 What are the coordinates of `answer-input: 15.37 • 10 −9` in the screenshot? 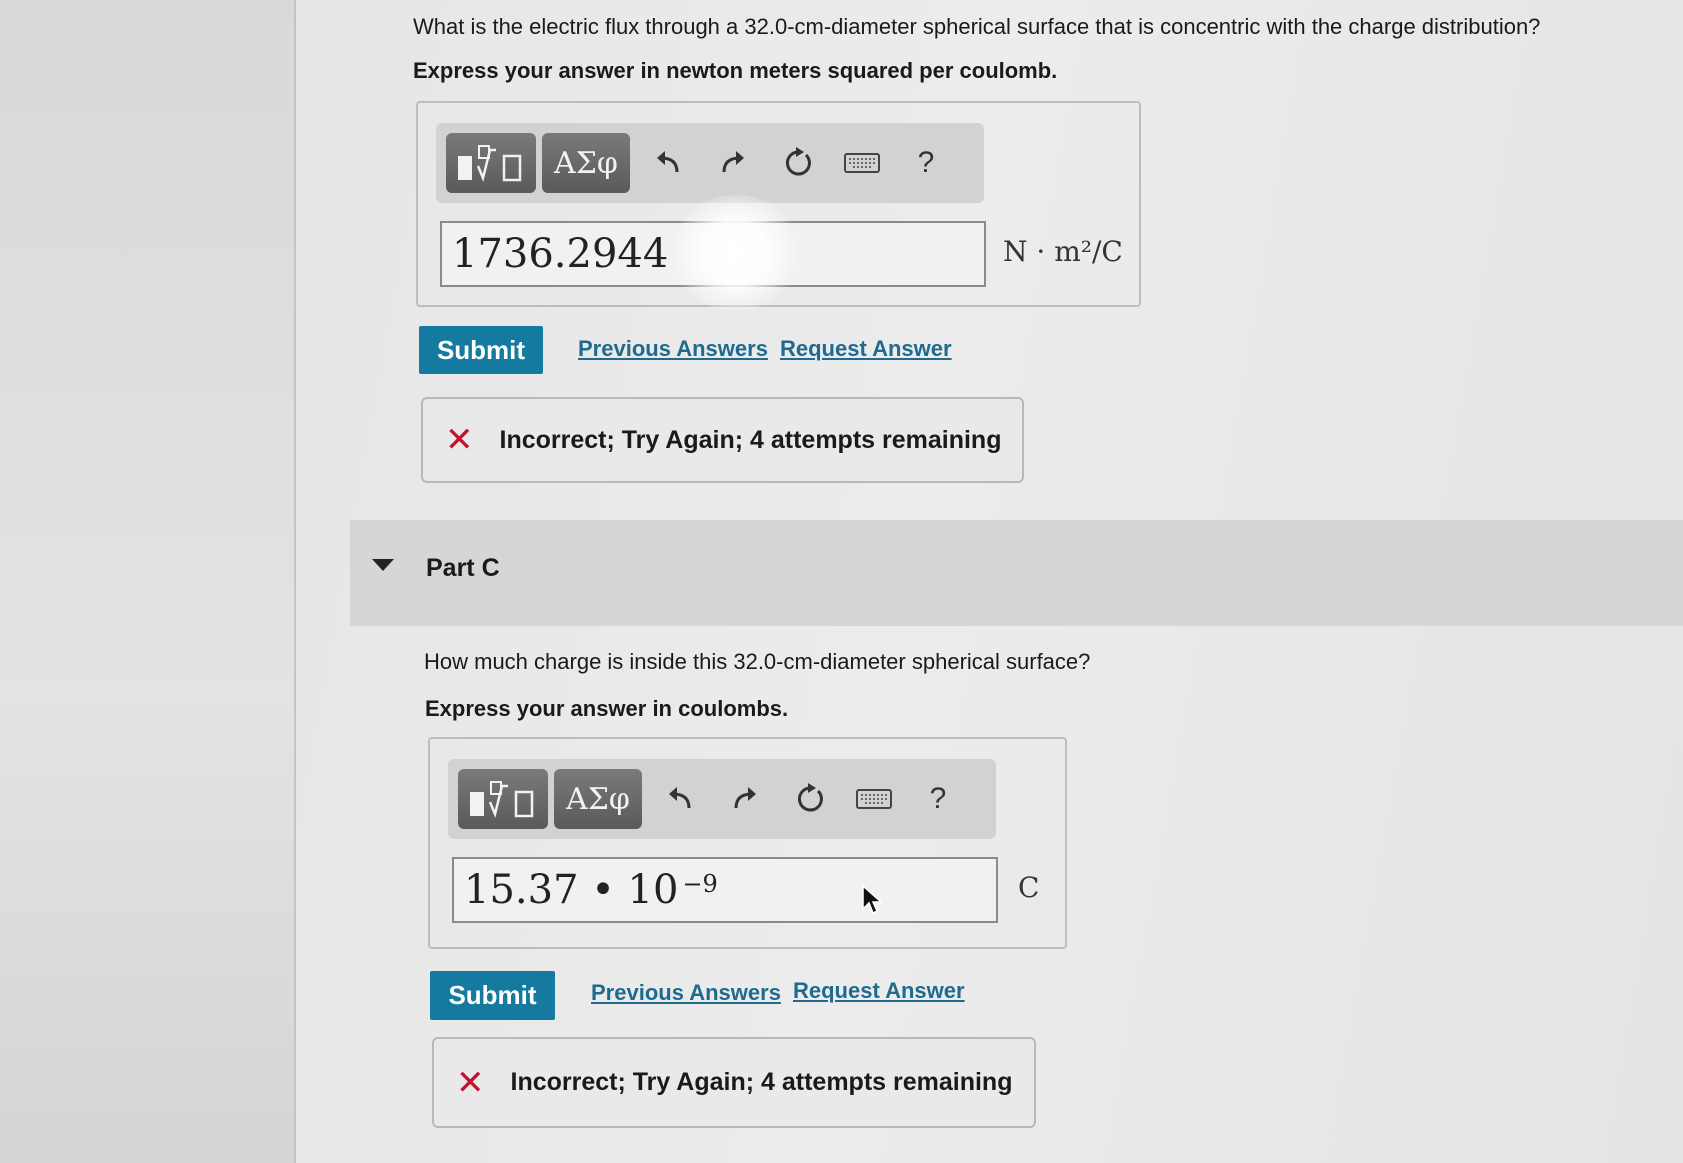 It's located at (725, 890).